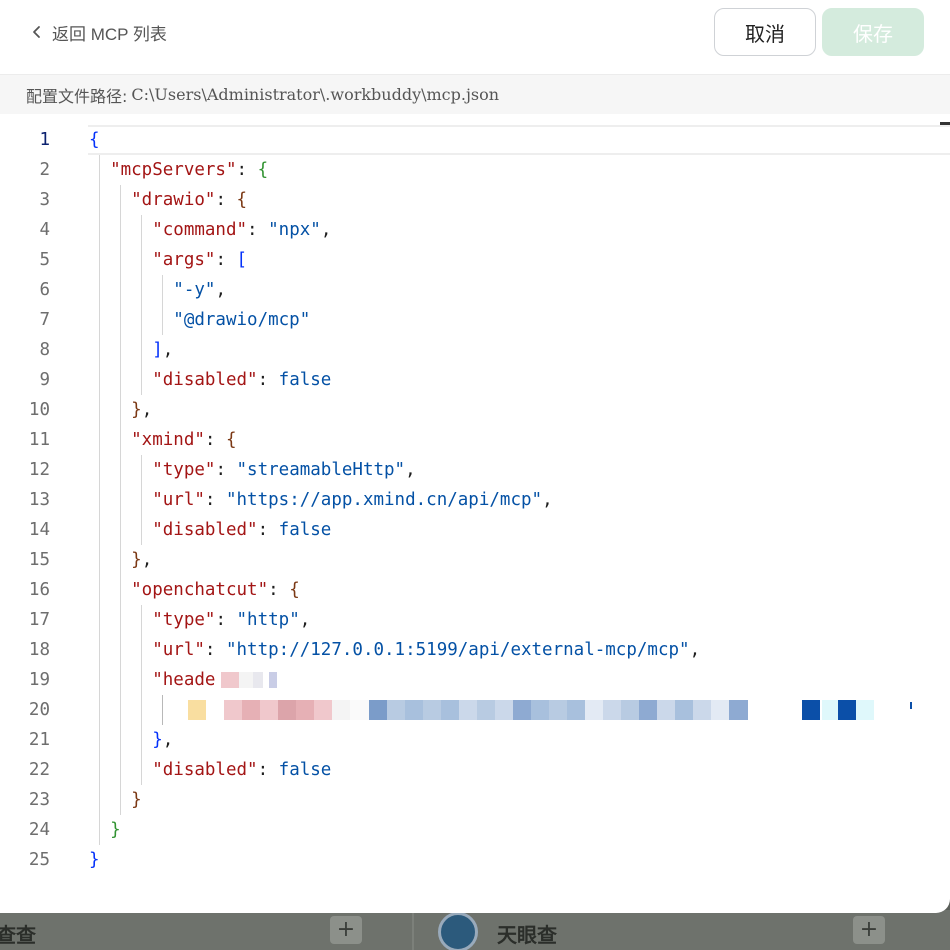 This screenshot has width=950, height=950. Describe the element at coordinates (39, 530) in the screenshot. I see `line-number: 14` at that location.